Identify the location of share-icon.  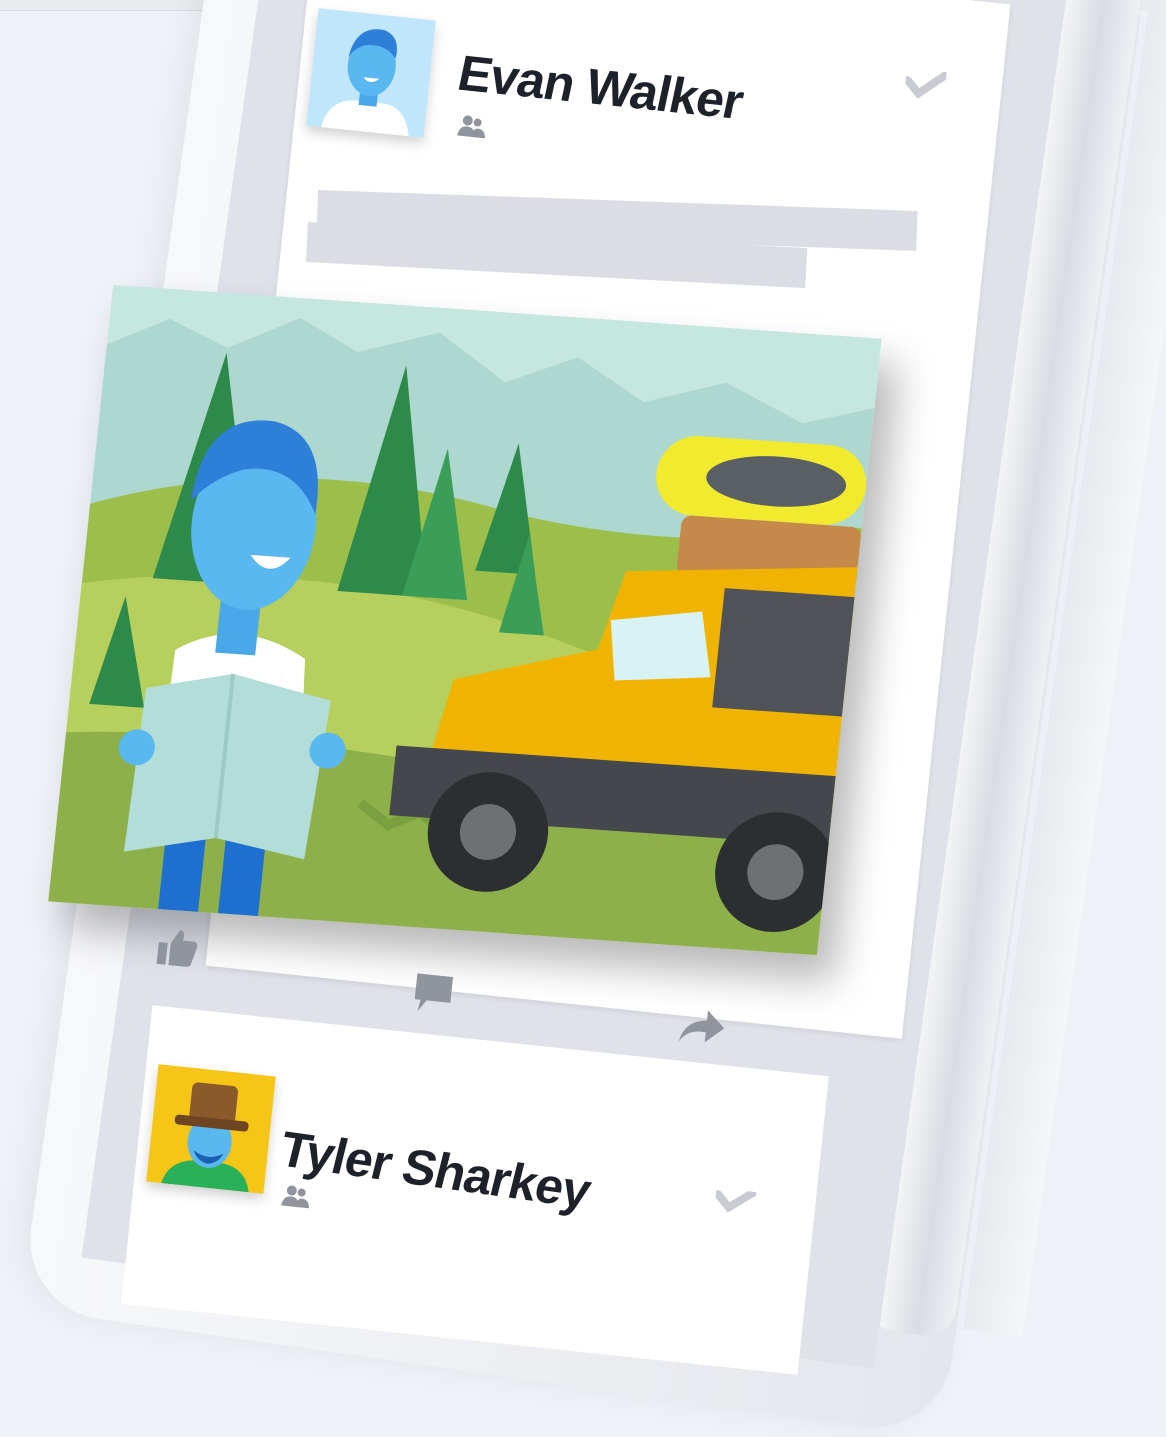
(702, 1029).